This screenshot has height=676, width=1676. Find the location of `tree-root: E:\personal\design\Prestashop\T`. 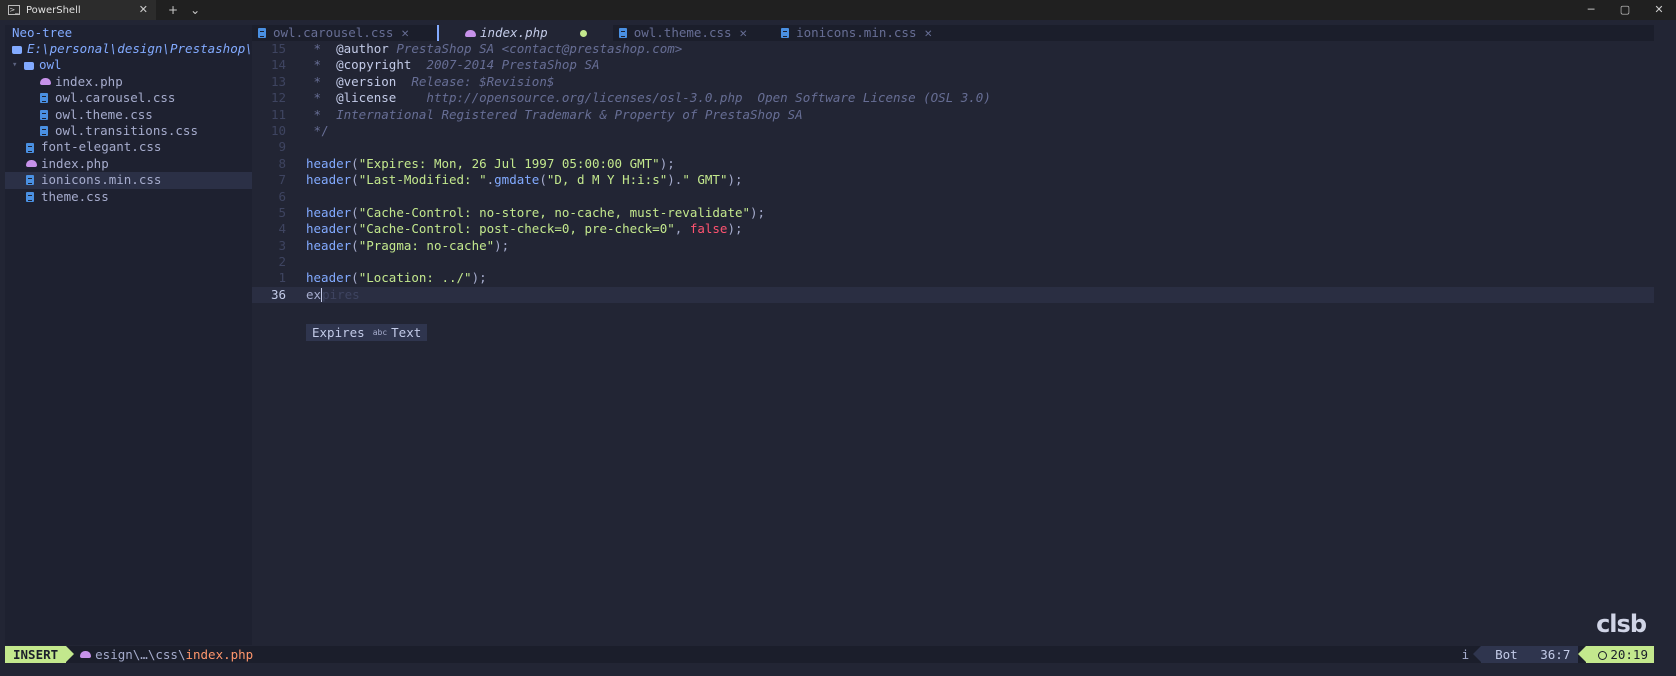

tree-root: E:\personal\design\Prestashop\T is located at coordinates (128, 49).